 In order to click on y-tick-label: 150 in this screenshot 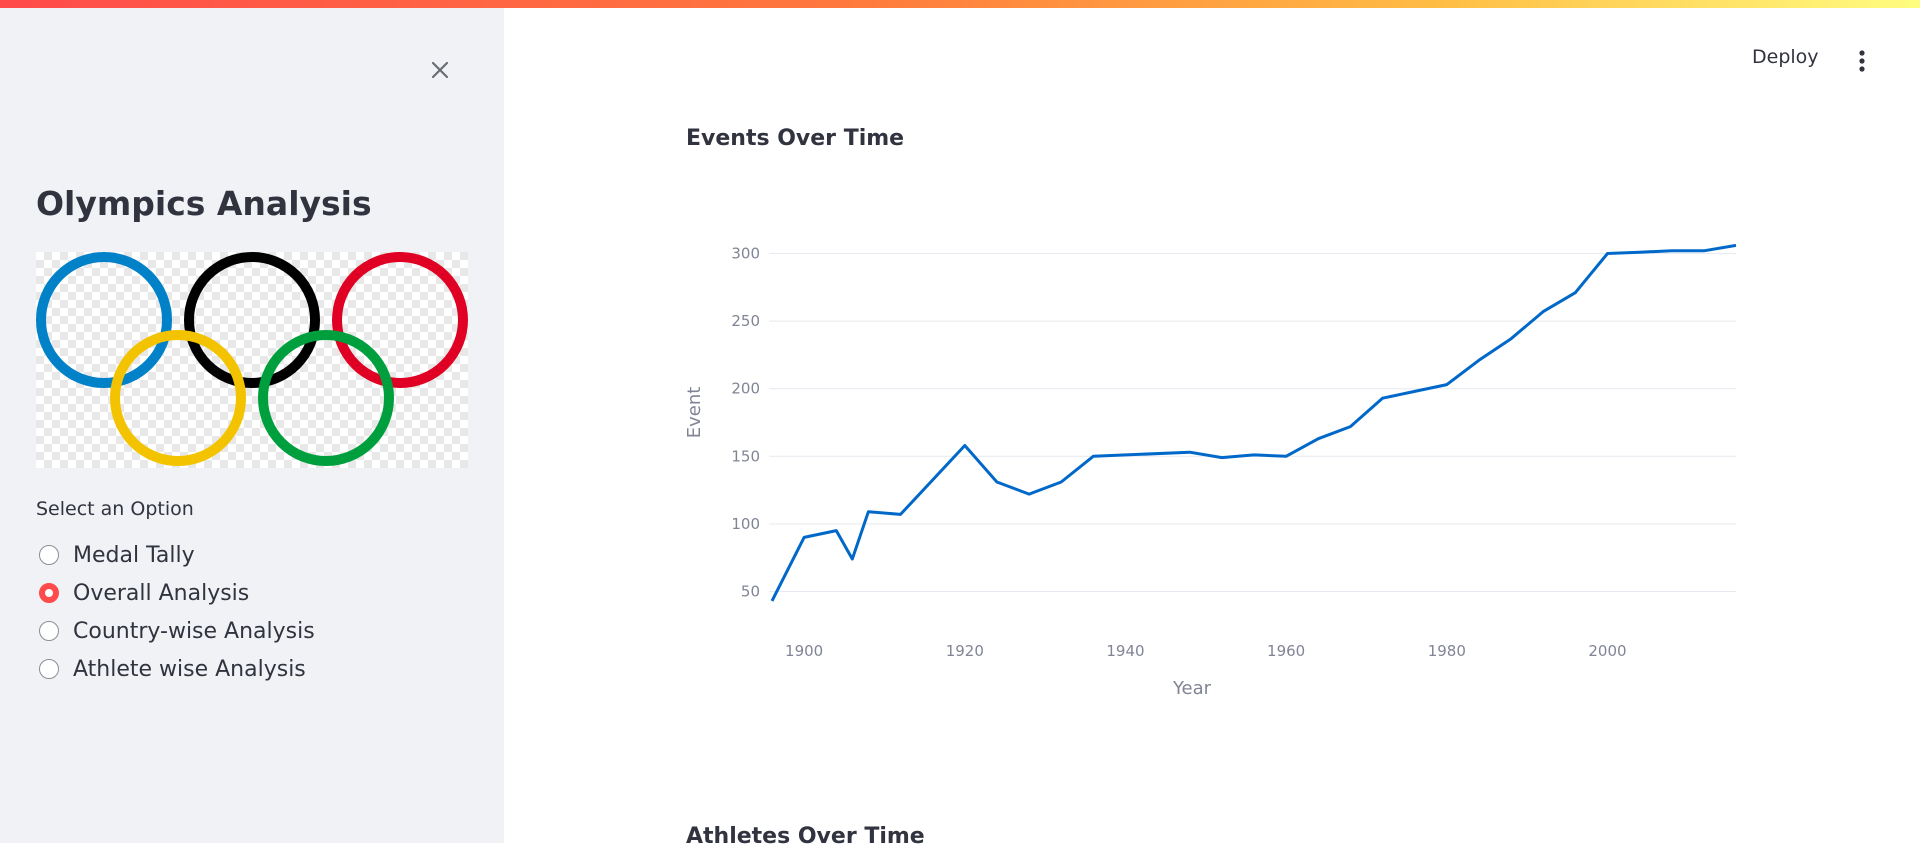, I will do `click(745, 456)`.